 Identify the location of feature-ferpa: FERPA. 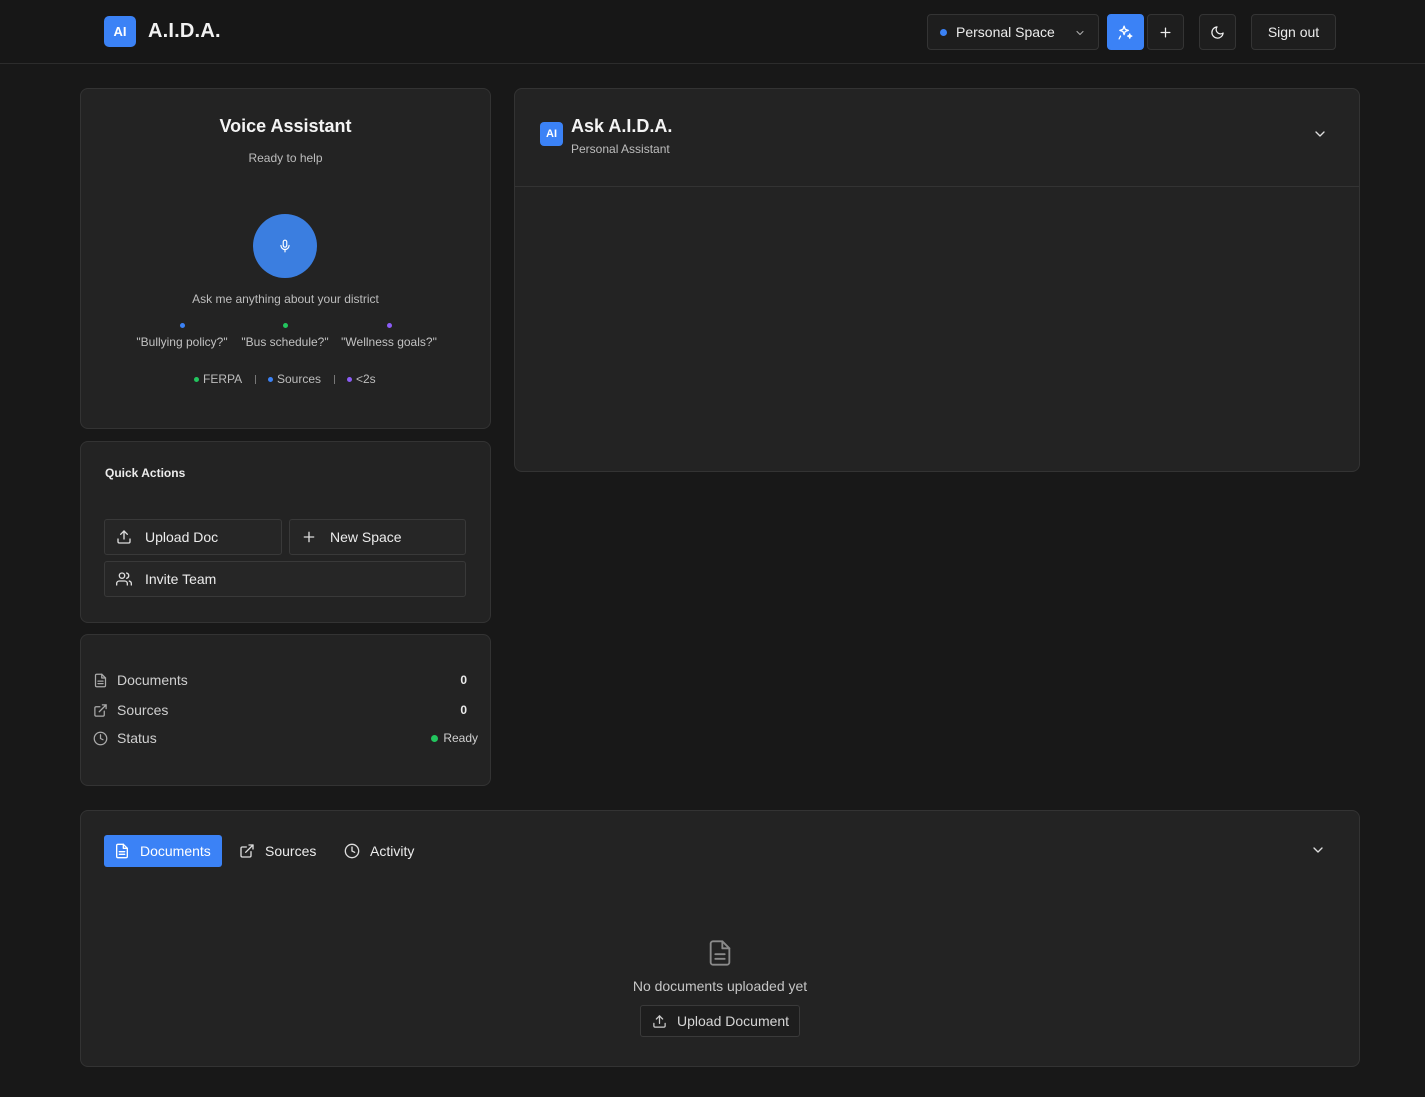
(218, 379).